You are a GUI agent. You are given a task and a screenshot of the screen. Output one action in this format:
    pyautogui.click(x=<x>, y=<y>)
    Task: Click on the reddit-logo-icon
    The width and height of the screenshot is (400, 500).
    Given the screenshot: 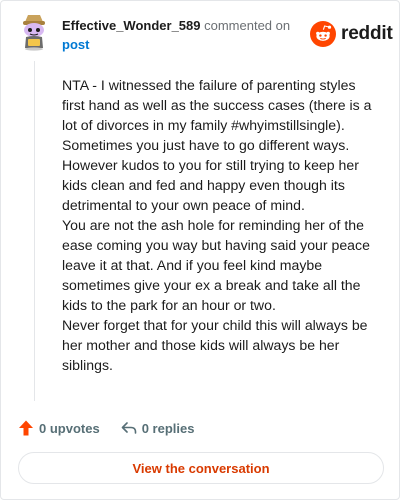 What is the action you would take?
    pyautogui.click(x=323, y=34)
    